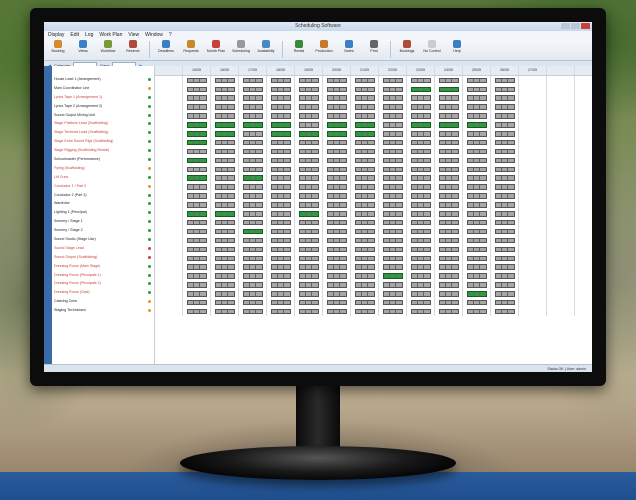 This screenshot has width=636, height=500. I want to click on resource-row-label: Stage Extra Sound Rigs (Scaffolding), so click(103, 141).